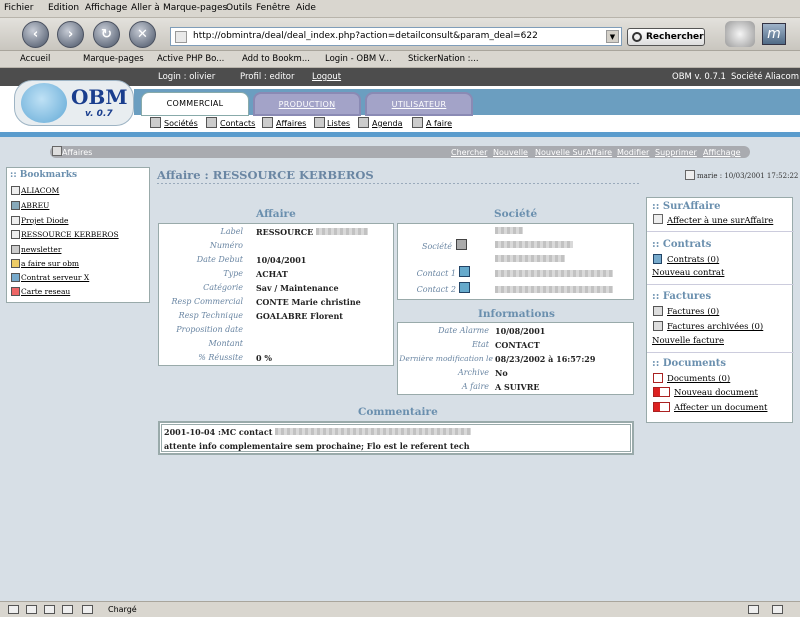 The height and width of the screenshot is (617, 800). I want to click on affaire-value: 10/04/2001, so click(281, 260).